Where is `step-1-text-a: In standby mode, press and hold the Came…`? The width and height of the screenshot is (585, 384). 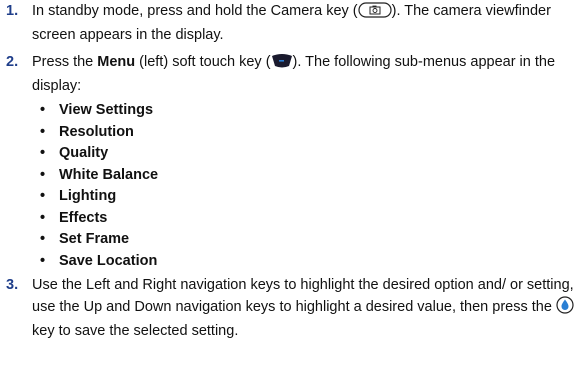 step-1-text-a: In standby mode, press and hold the Came… is located at coordinates (195, 11).